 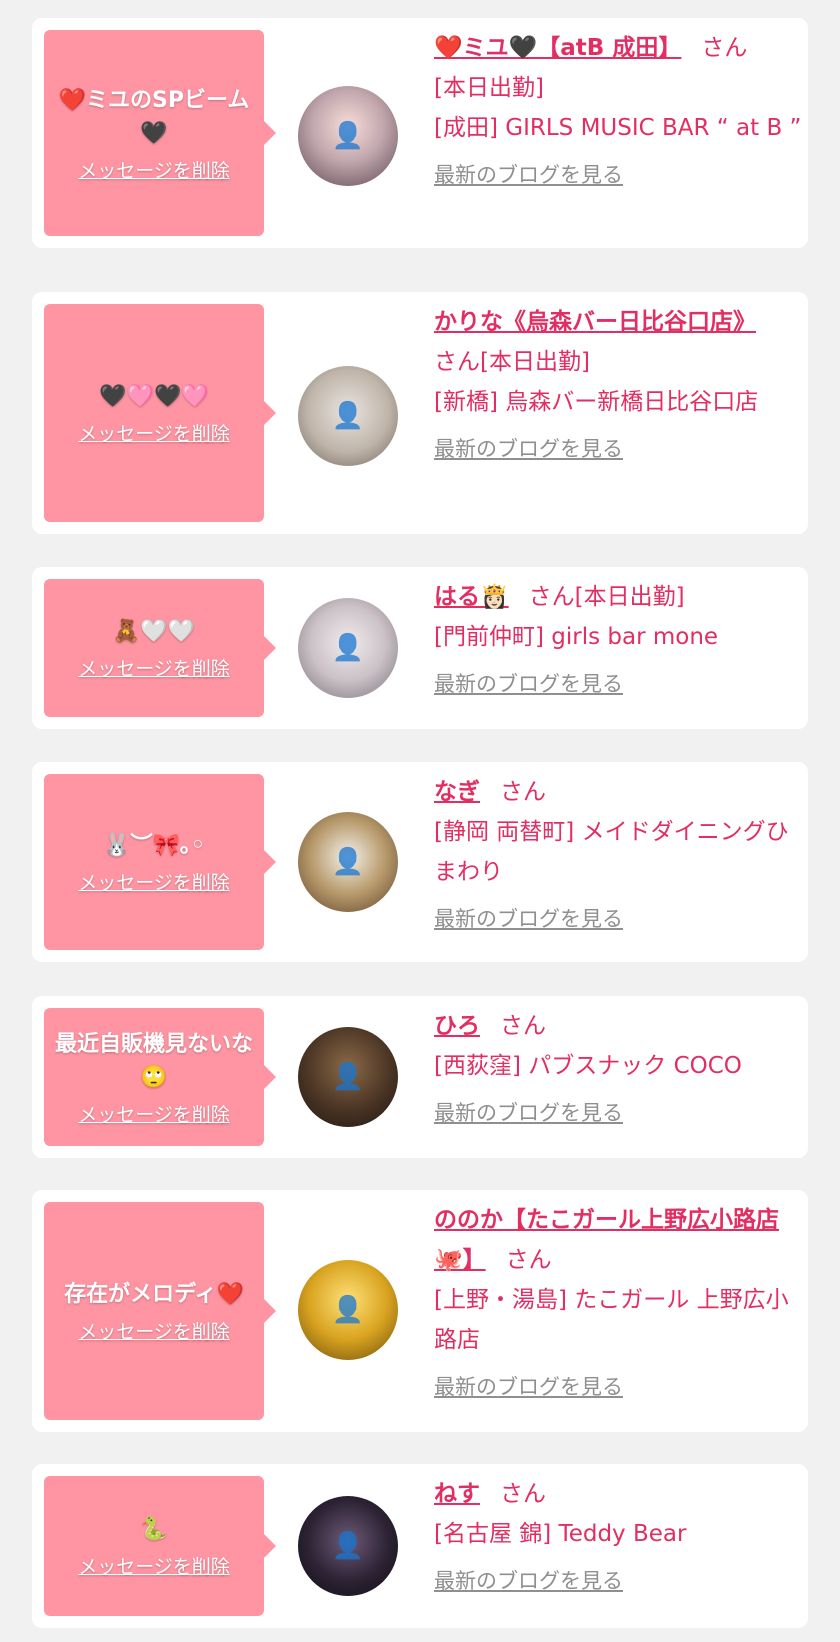 What do you see at coordinates (154, 1529) in the screenshot?
I see `message-text: 🐍` at bounding box center [154, 1529].